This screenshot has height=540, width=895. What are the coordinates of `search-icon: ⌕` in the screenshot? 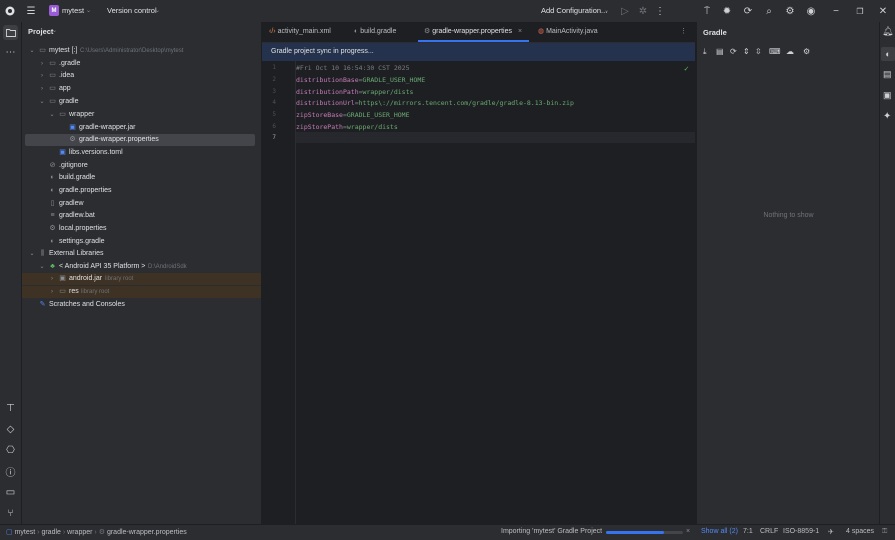 It's located at (769, 11).